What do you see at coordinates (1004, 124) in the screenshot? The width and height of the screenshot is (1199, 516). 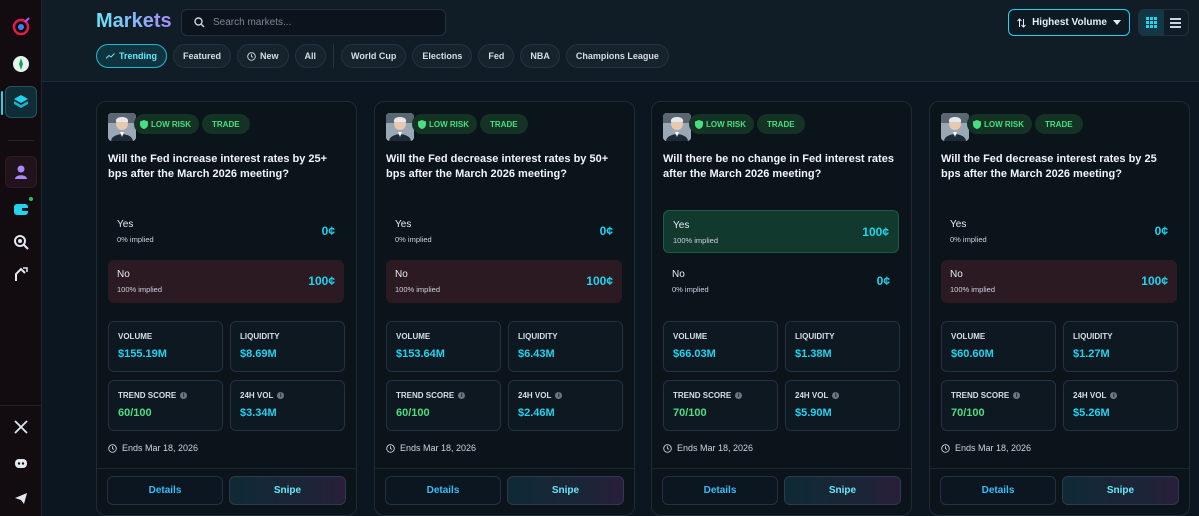 I see `risk-label: LOW RISK` at bounding box center [1004, 124].